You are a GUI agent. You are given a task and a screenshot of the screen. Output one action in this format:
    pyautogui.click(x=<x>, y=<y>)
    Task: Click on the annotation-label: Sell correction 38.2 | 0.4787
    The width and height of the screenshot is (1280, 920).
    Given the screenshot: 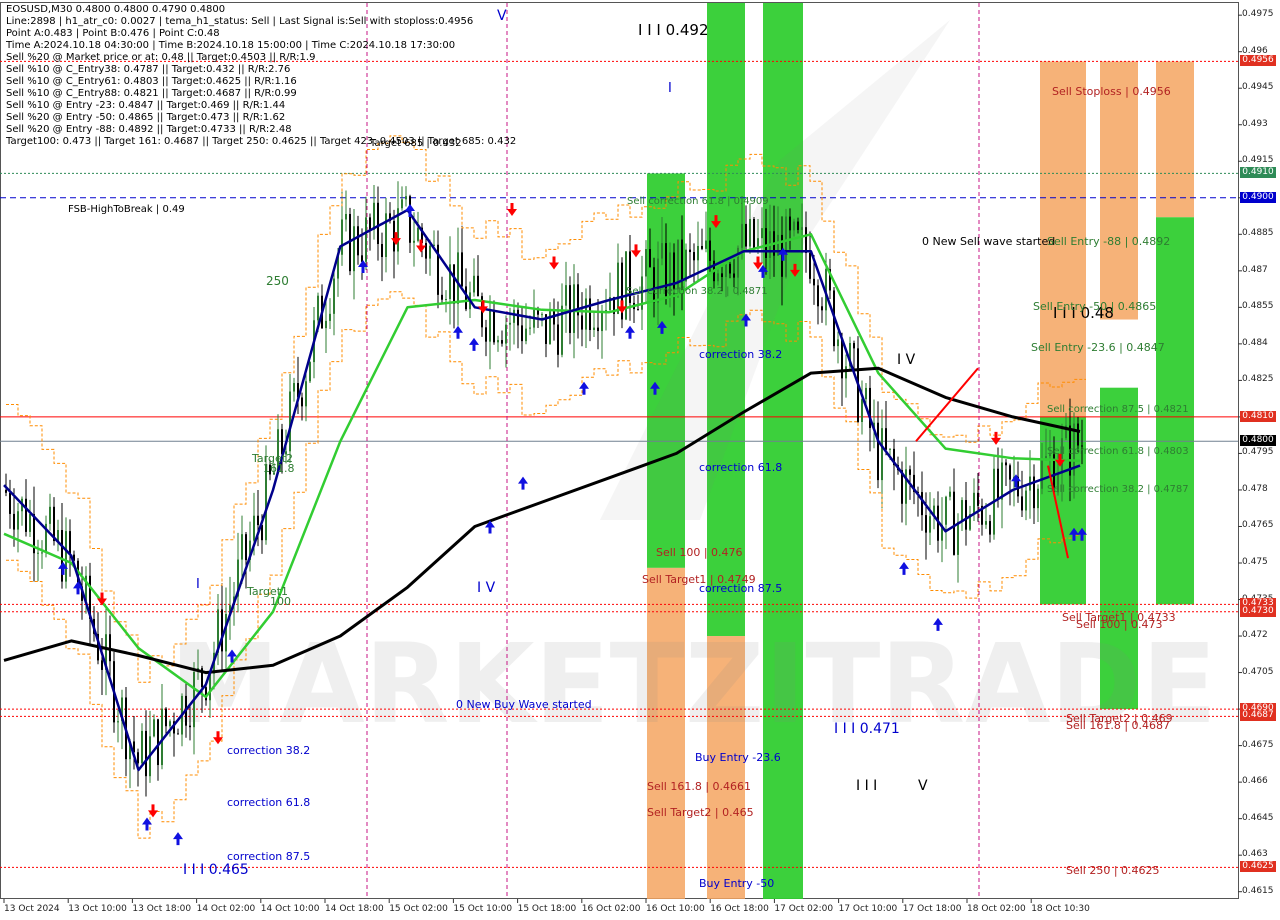 What is the action you would take?
    pyautogui.click(x=1118, y=489)
    